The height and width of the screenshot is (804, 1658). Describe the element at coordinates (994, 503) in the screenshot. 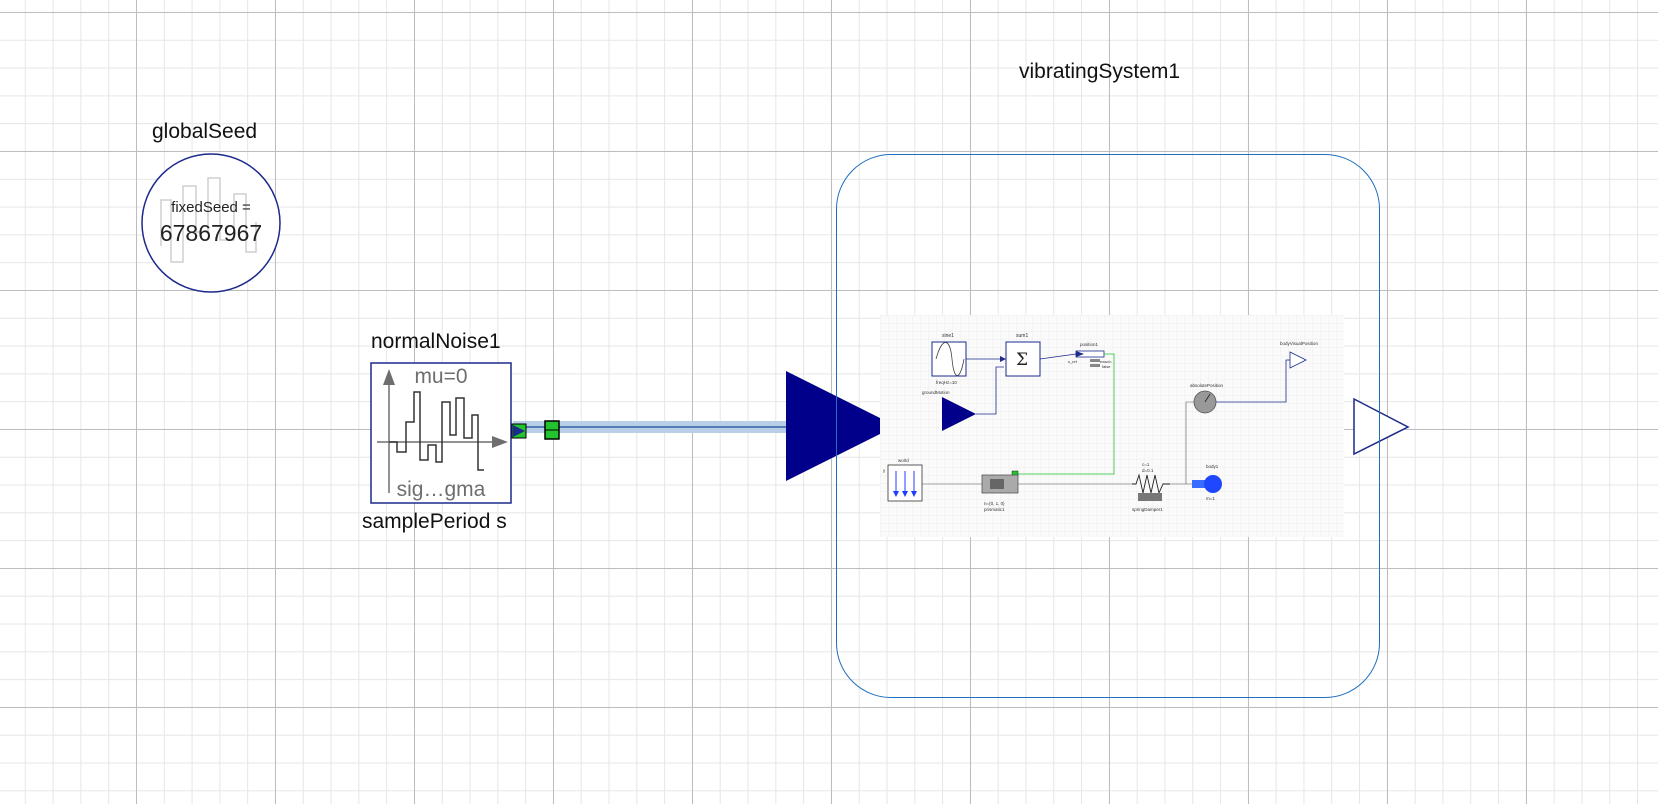

I see `prismatic-param: n={0, 1, 0}` at that location.